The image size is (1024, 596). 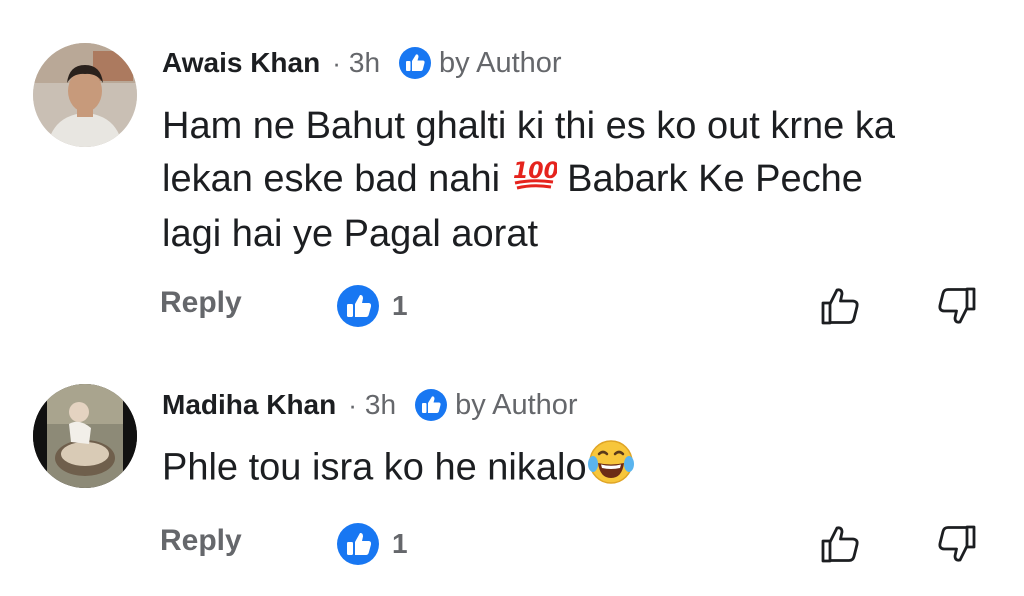 What do you see at coordinates (241, 63) in the screenshot?
I see `author-name: Awais Khan` at bounding box center [241, 63].